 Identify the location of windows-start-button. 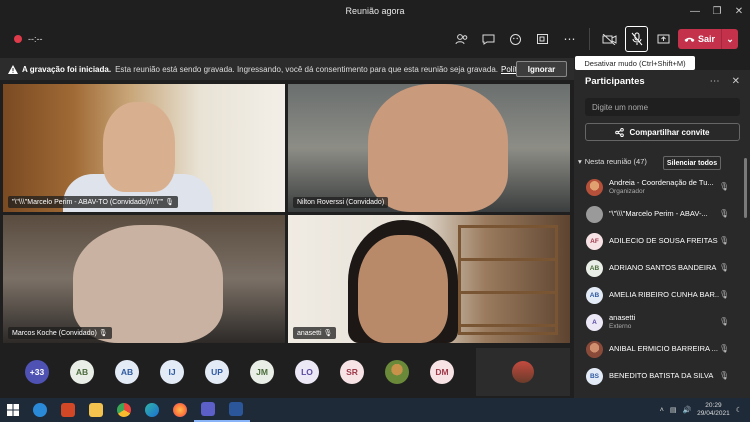
(13, 410).